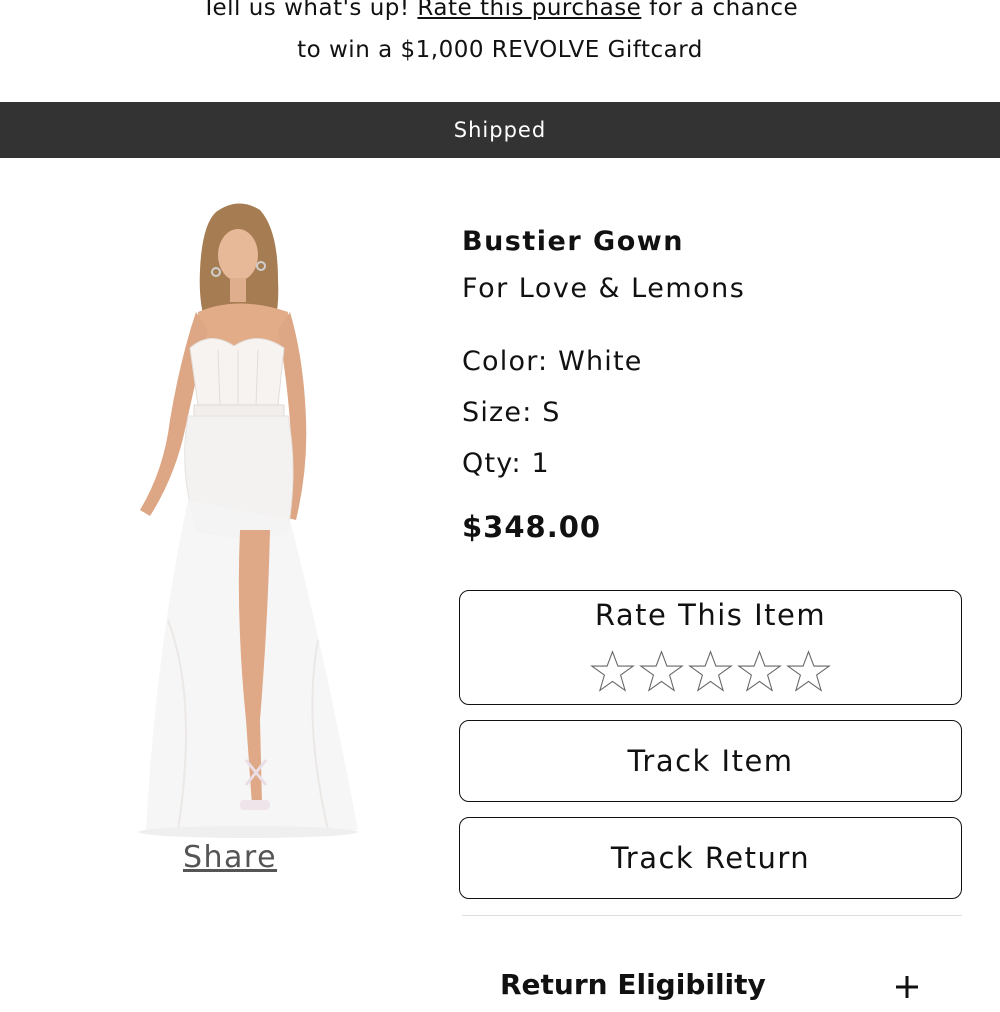 The image size is (1000, 1012). I want to click on product-size: Size: S, so click(511, 412).